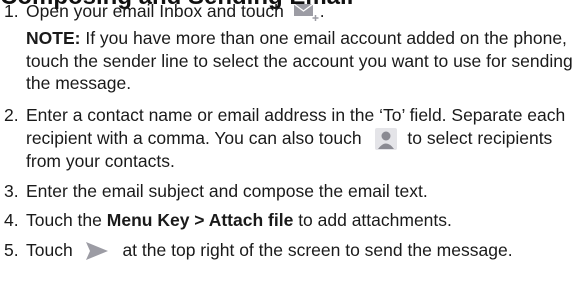 The width and height of the screenshot is (576, 306). Describe the element at coordinates (53, 37) in the screenshot. I see `note-label: NOTE:` at that location.